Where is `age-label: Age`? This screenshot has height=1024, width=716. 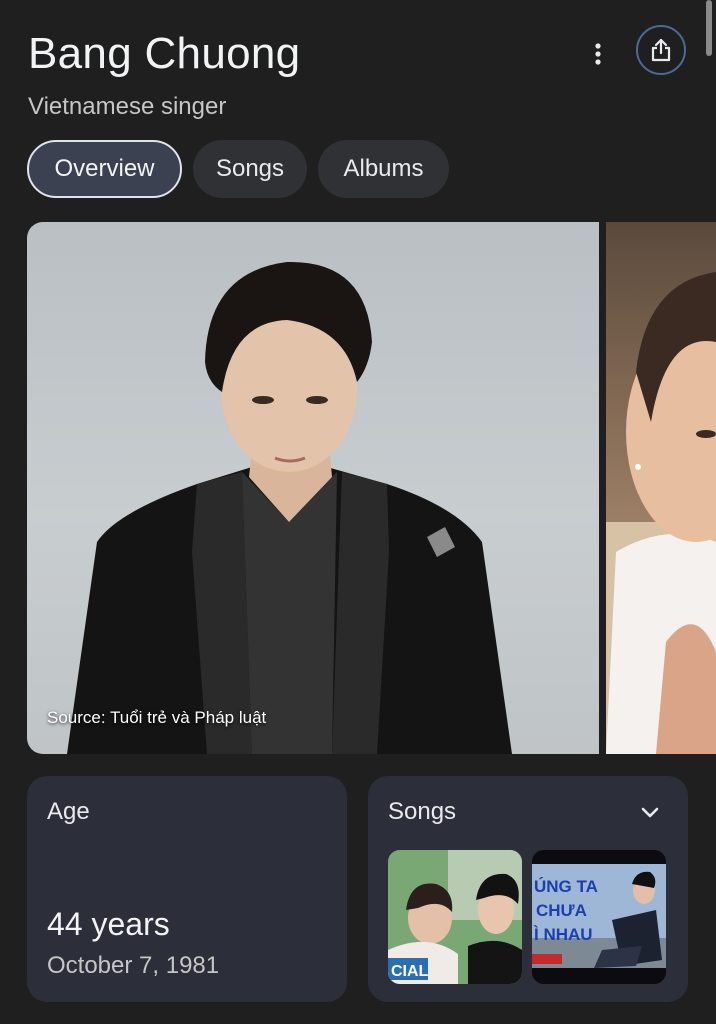
age-label: Age is located at coordinates (68, 811).